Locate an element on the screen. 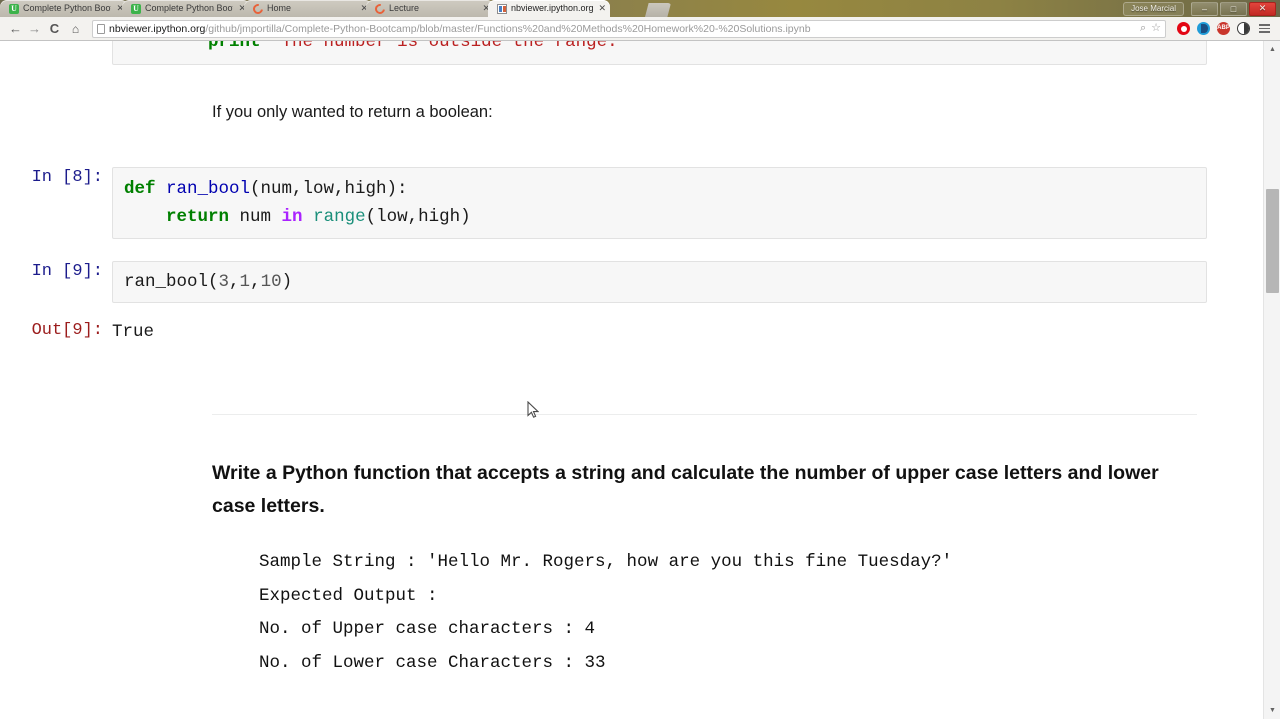 The height and width of the screenshot is (720, 1280). extension-record-icon is located at coordinates (1183, 28).